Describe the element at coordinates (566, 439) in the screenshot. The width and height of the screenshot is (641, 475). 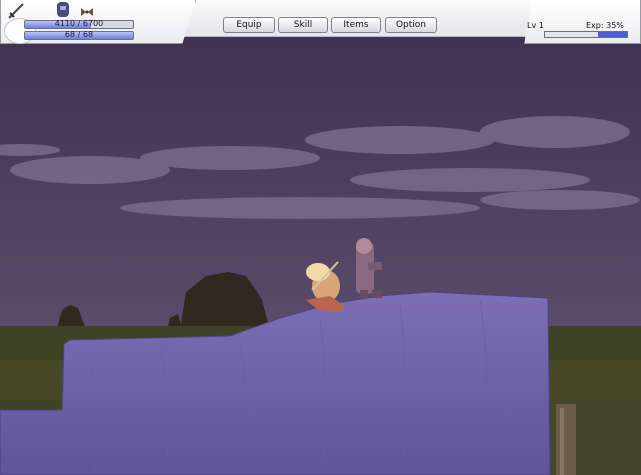
I see `wooden-post` at that location.